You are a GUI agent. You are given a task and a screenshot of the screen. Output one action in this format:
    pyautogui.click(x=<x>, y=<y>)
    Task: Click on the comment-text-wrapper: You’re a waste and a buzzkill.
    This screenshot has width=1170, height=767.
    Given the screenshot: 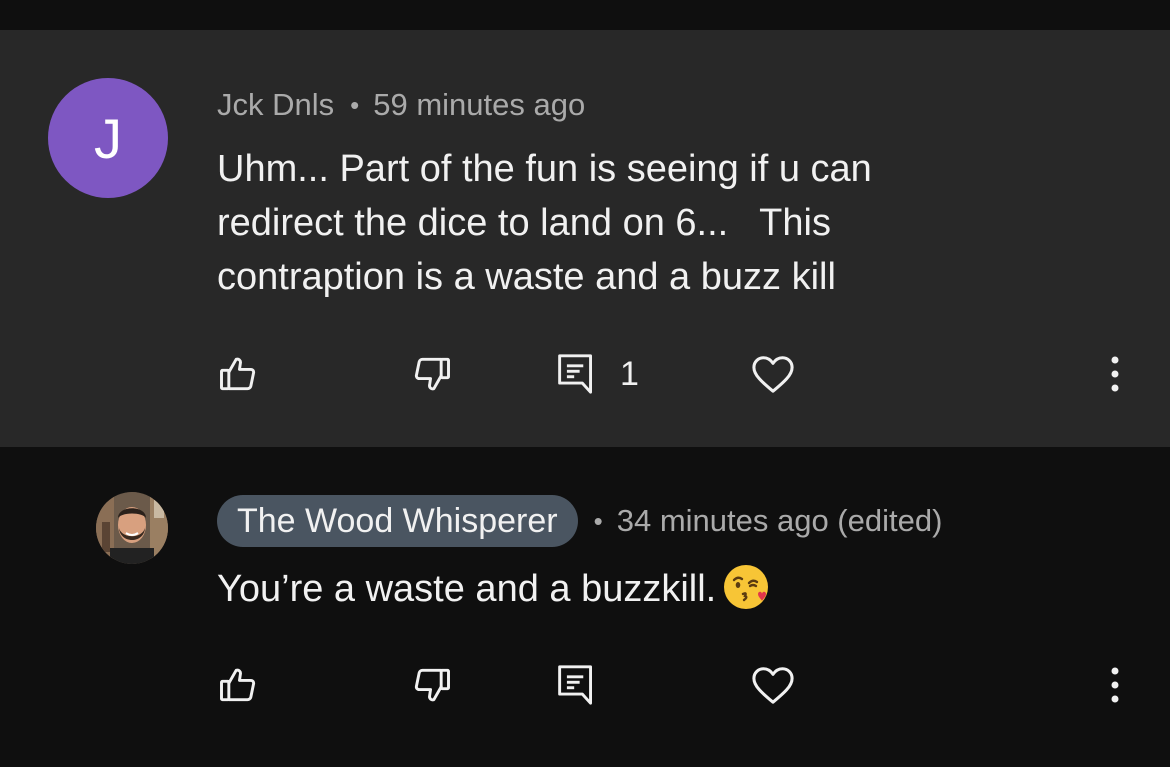 What is the action you would take?
    pyautogui.click(x=667, y=589)
    